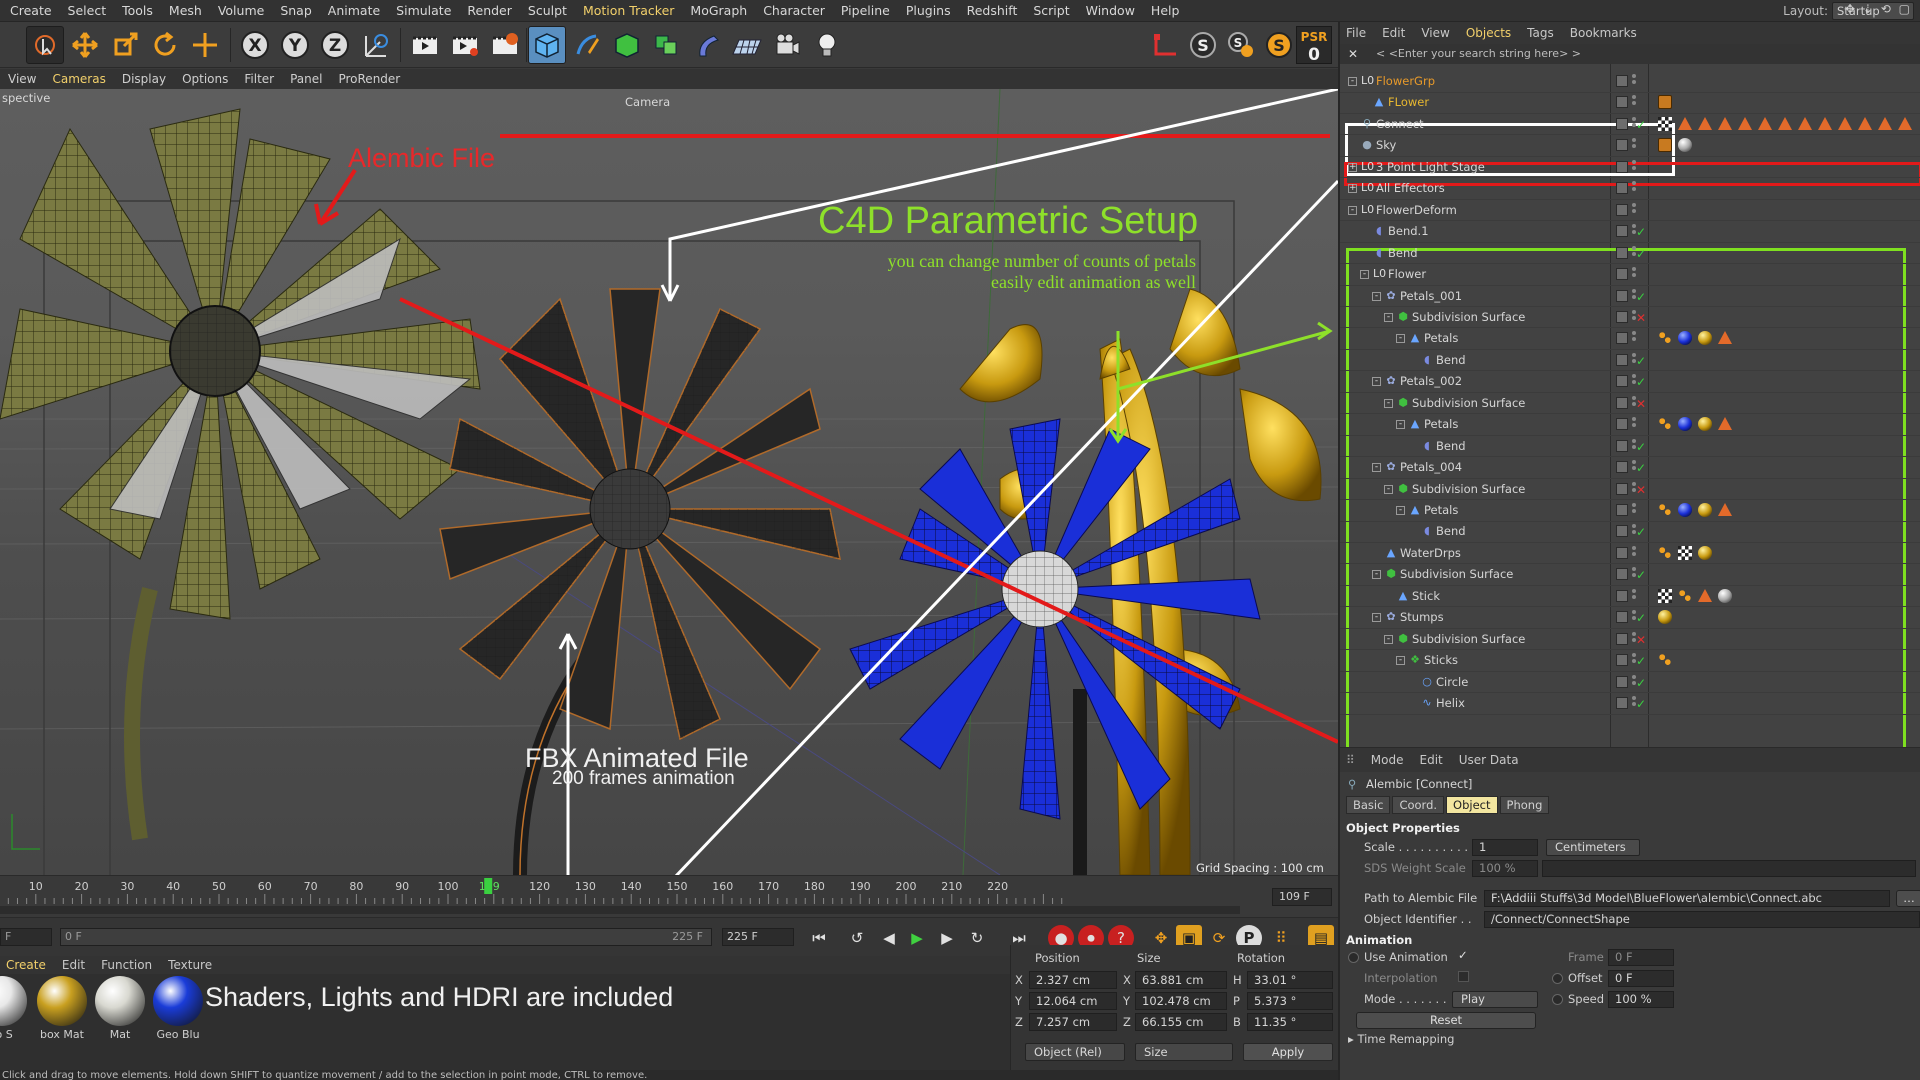  What do you see at coordinates (488, 886) in the screenshot?
I see `playhead-marker` at bounding box center [488, 886].